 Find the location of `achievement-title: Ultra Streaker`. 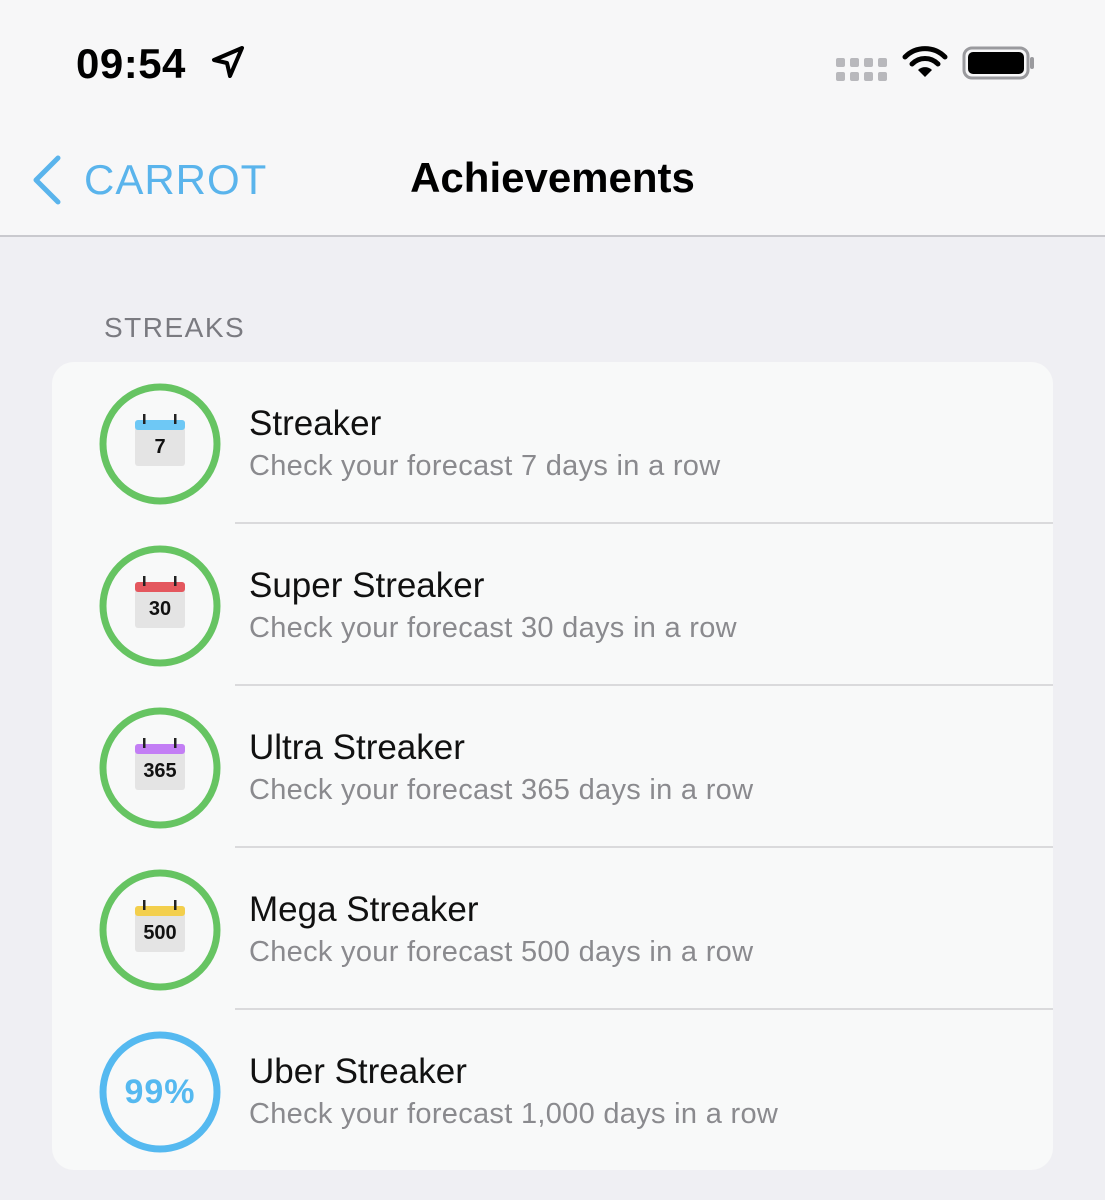

achievement-title: Ultra Streaker is located at coordinates (357, 747).